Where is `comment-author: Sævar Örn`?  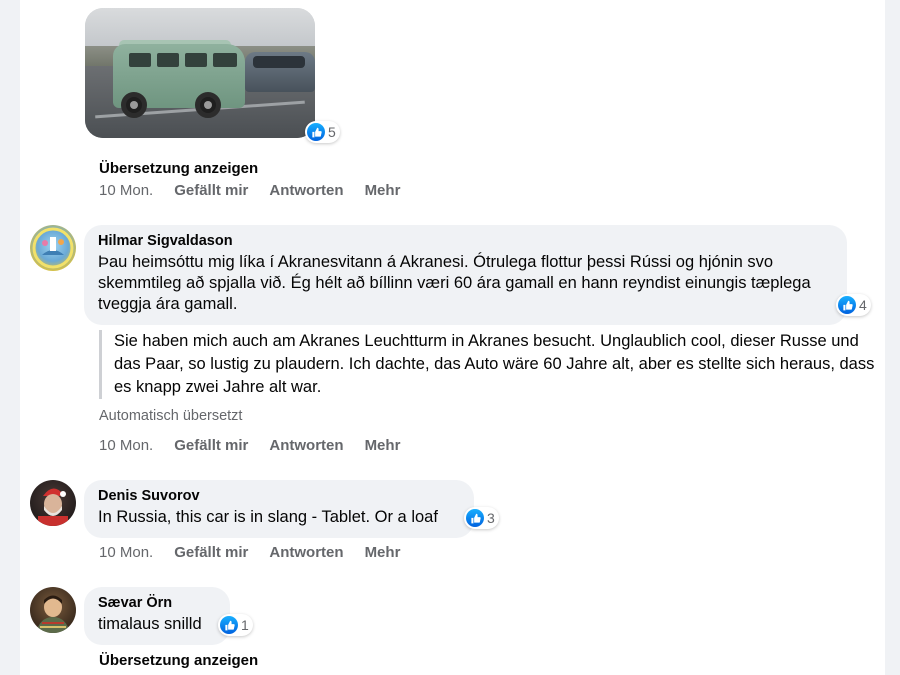 comment-author: Sævar Örn is located at coordinates (158, 603).